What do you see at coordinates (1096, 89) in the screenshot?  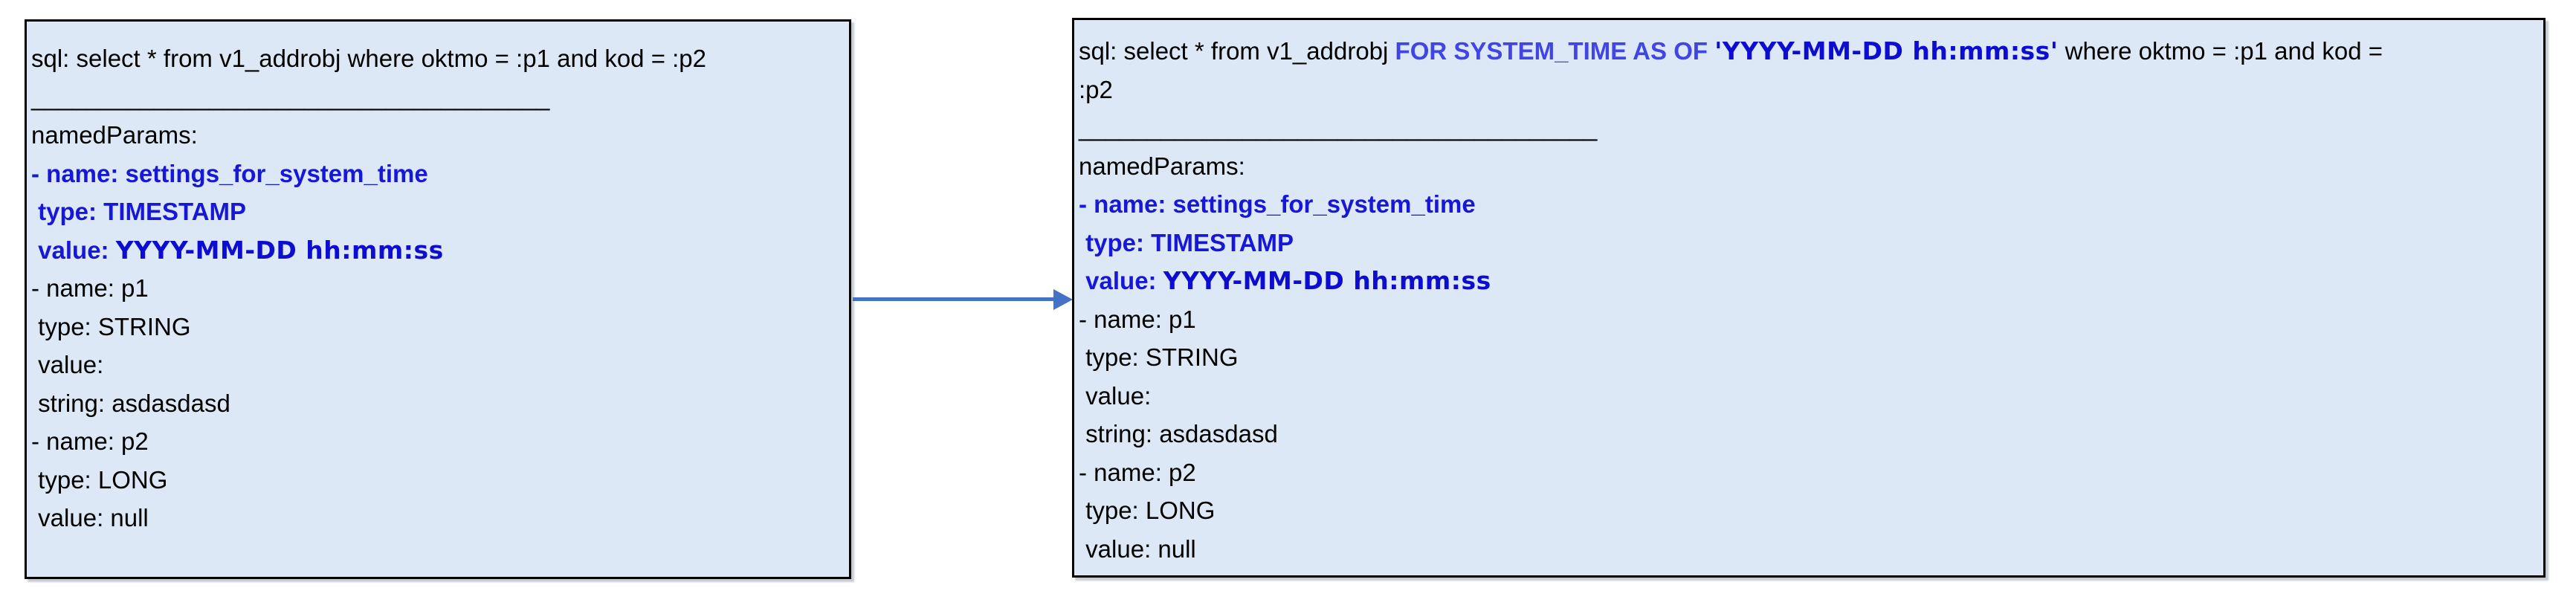 I see `text-segment-plain: :p2` at bounding box center [1096, 89].